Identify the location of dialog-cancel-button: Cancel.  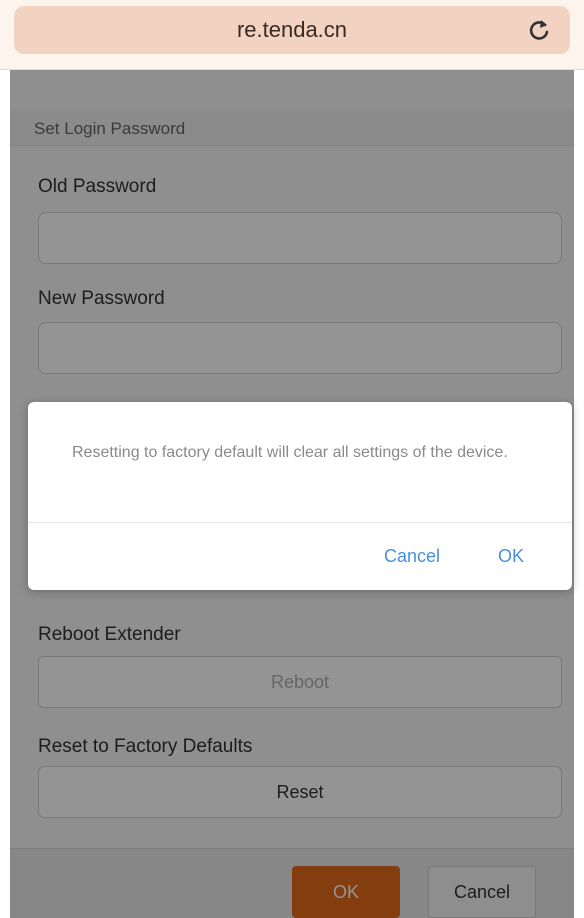
(412, 556).